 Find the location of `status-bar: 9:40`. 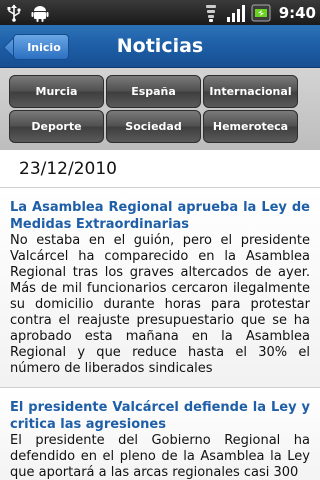

status-bar: 9:40 is located at coordinates (160, 12).